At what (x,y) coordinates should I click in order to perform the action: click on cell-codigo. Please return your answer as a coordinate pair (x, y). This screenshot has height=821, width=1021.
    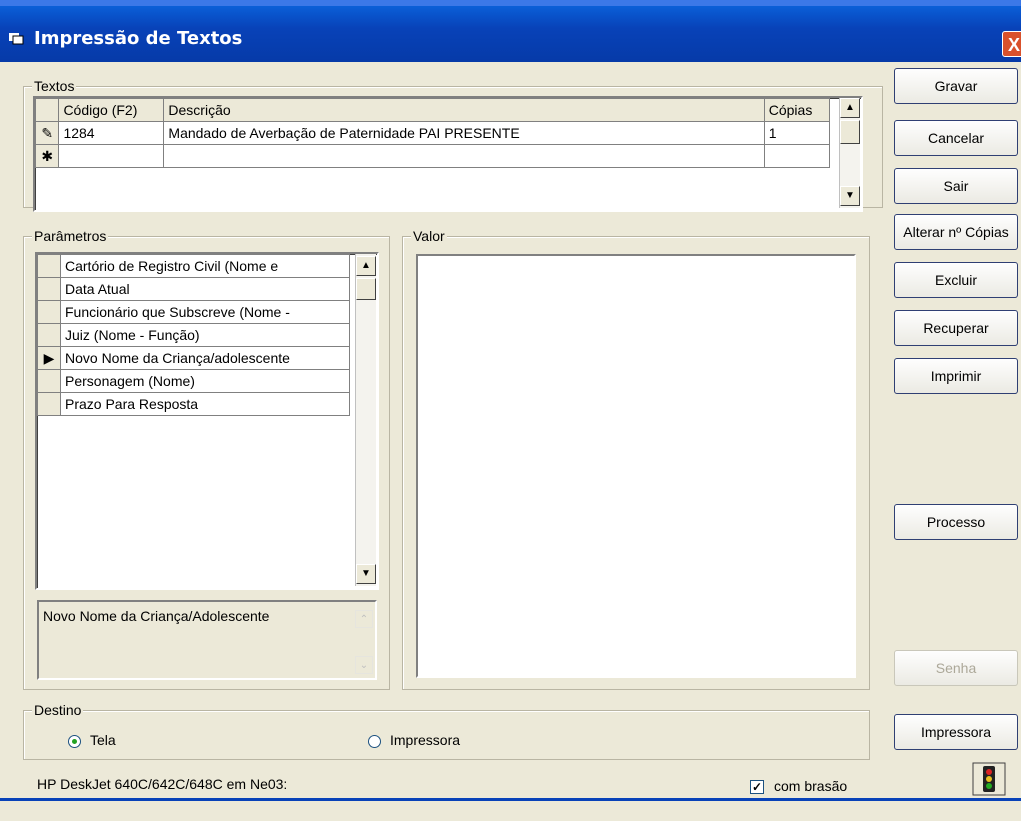
    Looking at the image, I should click on (111, 156).